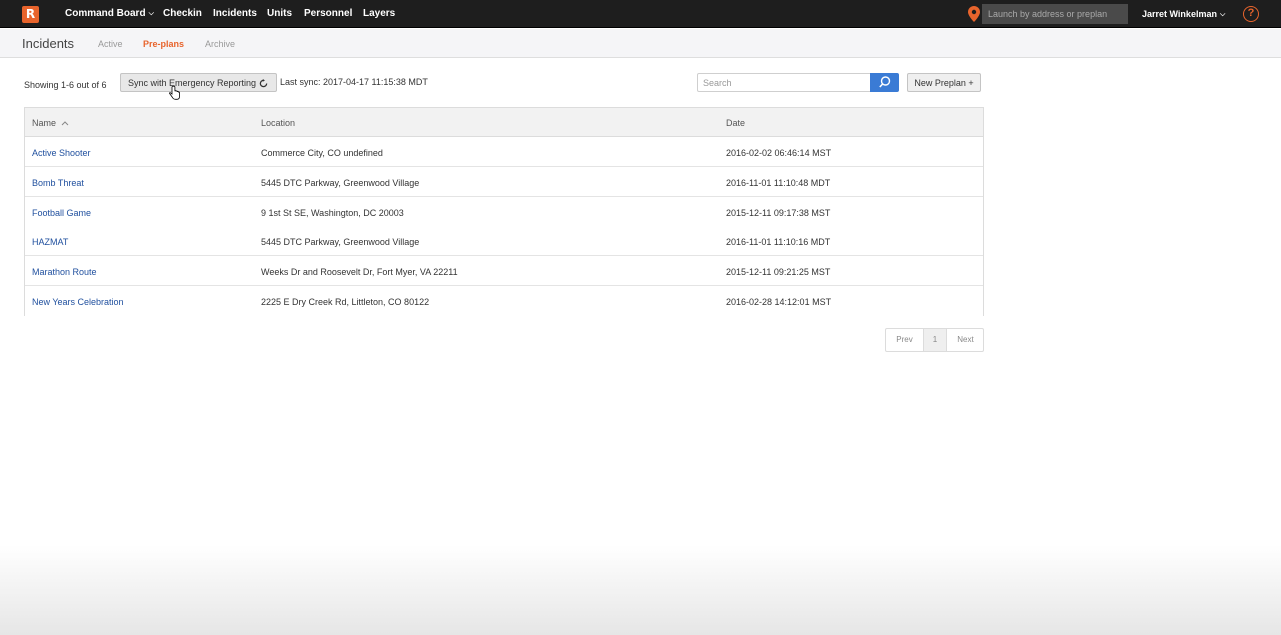 This screenshot has width=1281, height=635. I want to click on preplan-date: 2016-02-02 06:46:14 MST, so click(779, 153).